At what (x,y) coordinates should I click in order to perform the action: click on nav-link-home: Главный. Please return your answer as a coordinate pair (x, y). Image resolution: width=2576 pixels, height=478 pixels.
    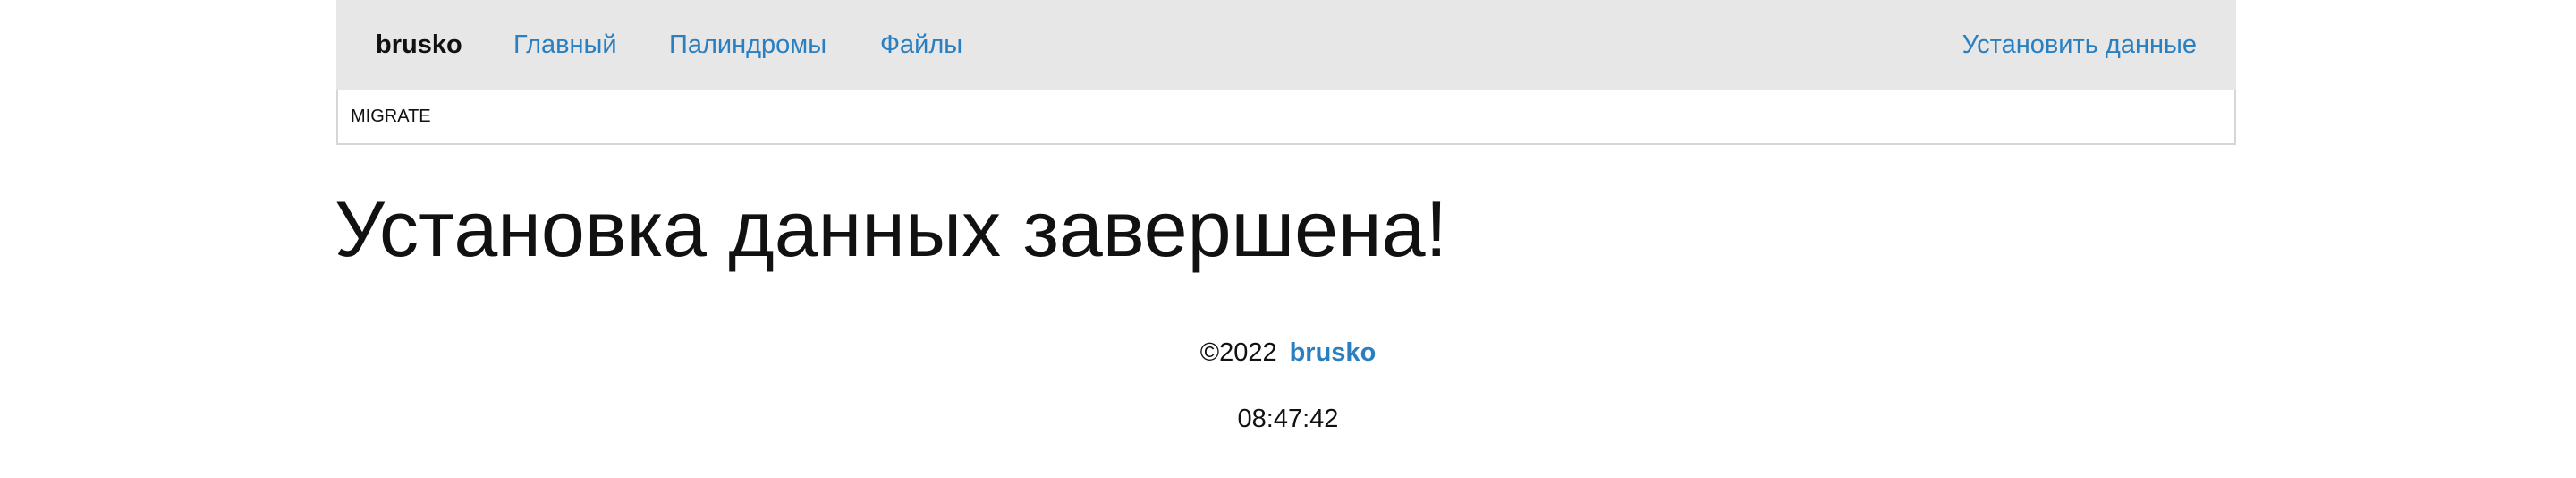
    Looking at the image, I should click on (565, 45).